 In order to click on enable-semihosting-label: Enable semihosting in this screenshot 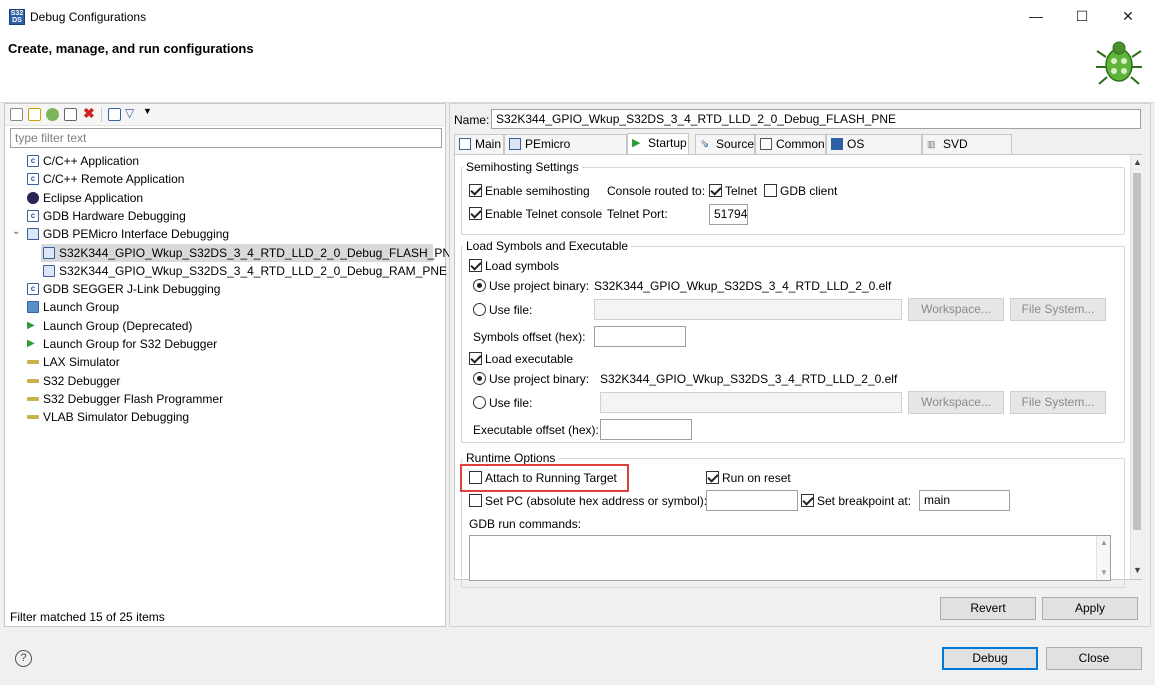, I will do `click(537, 191)`.